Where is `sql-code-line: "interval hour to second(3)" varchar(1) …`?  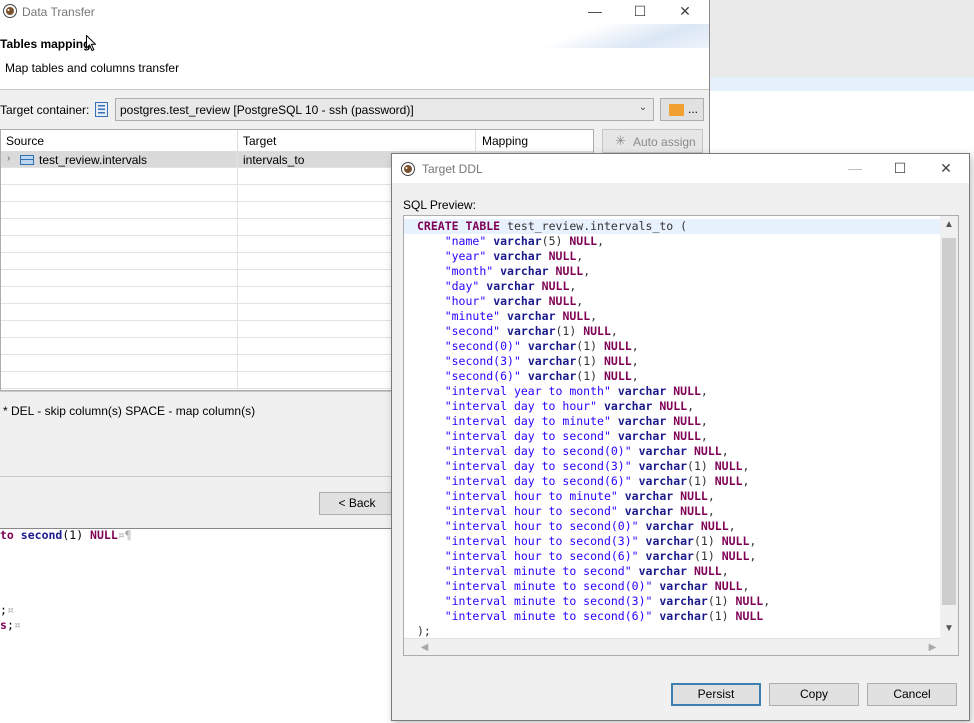
sql-code-line: "interval hour to second(3)" varchar(1) … is located at coordinates (600, 541).